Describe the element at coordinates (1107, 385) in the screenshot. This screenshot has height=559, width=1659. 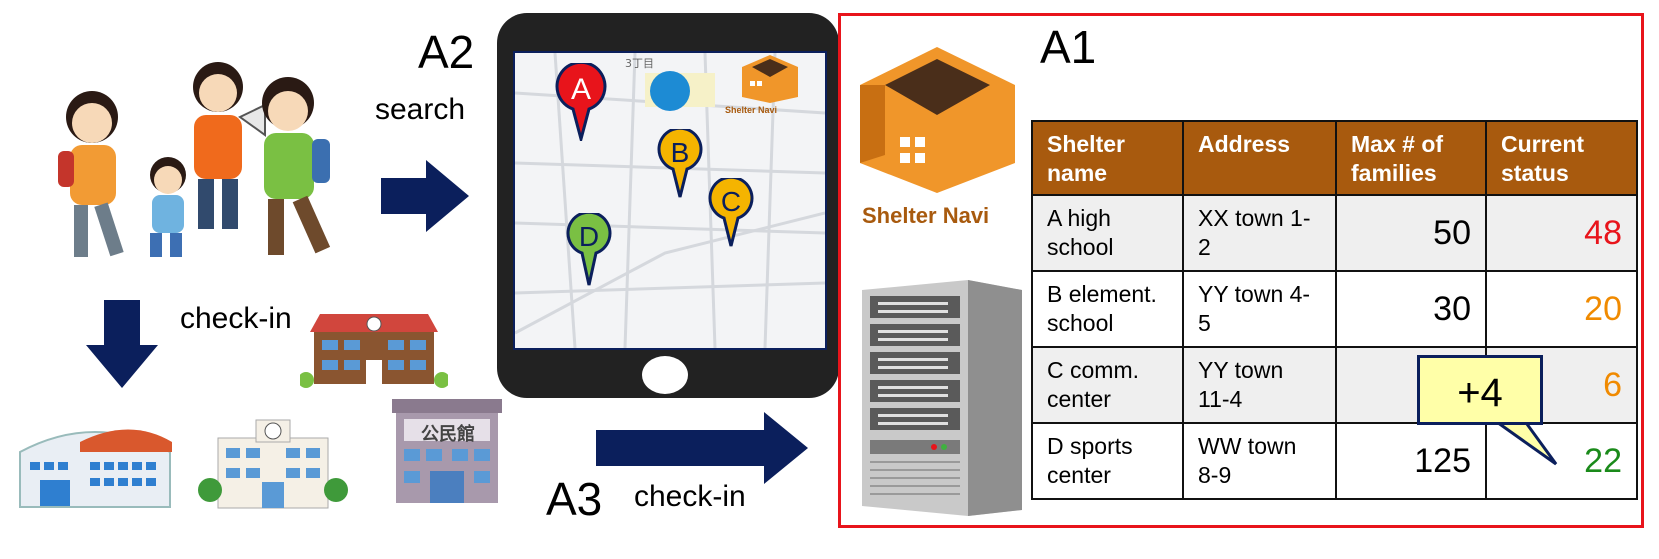
I see `shelter-name-cell: C comm. center` at that location.